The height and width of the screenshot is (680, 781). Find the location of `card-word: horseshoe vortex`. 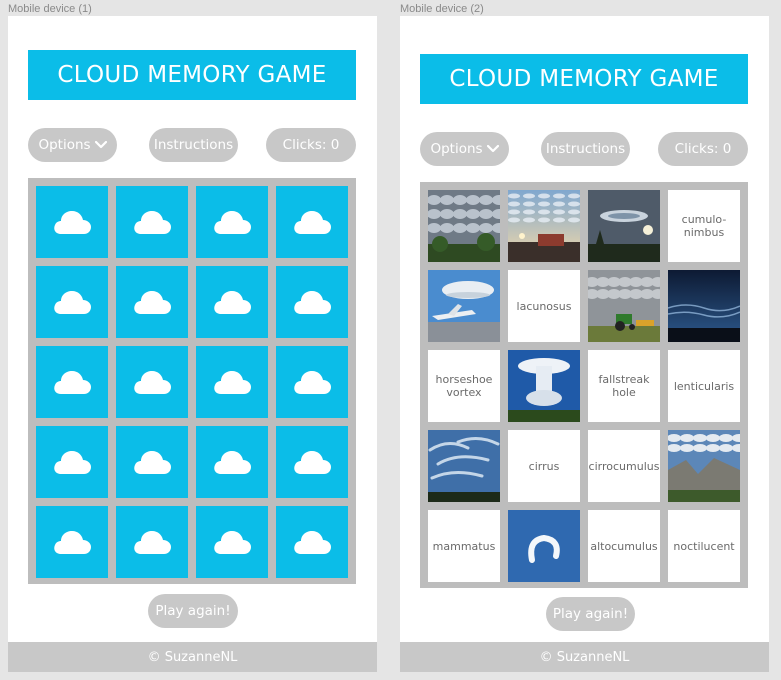

card-word: horseshoe vortex is located at coordinates (464, 386).